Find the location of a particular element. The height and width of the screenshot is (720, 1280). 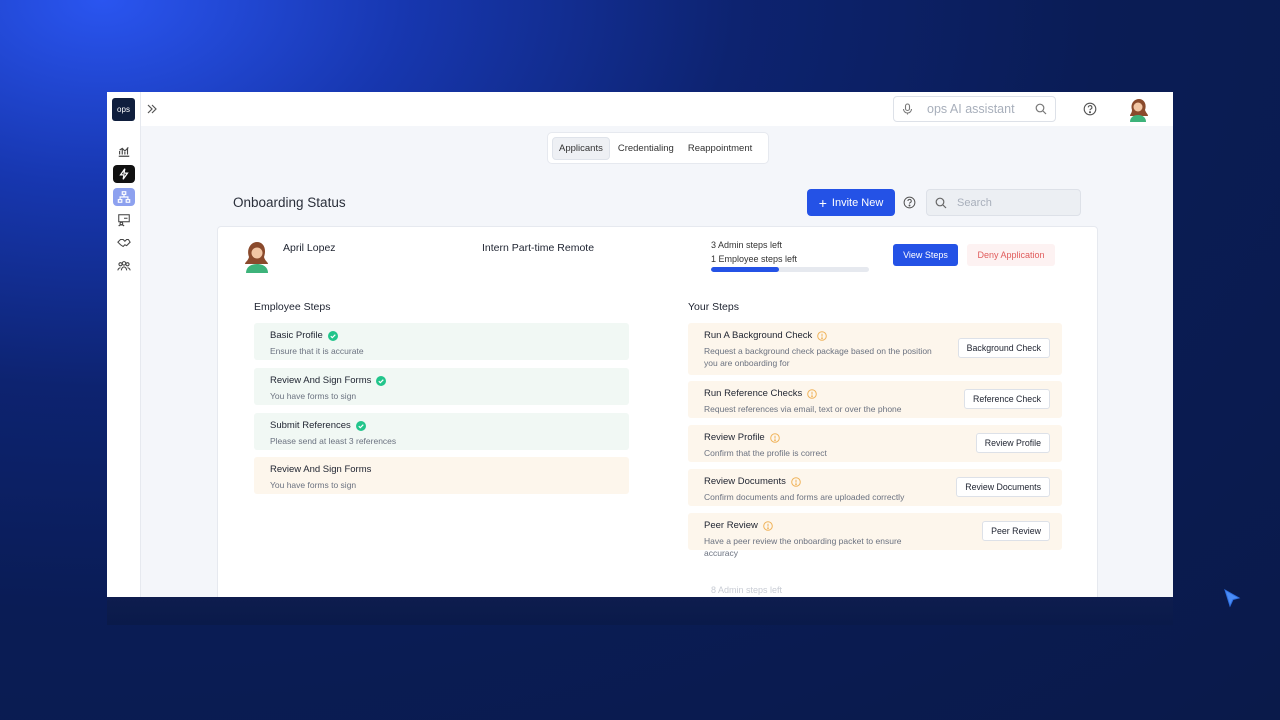

mouse-cursor-icon is located at coordinates (1233, 599).